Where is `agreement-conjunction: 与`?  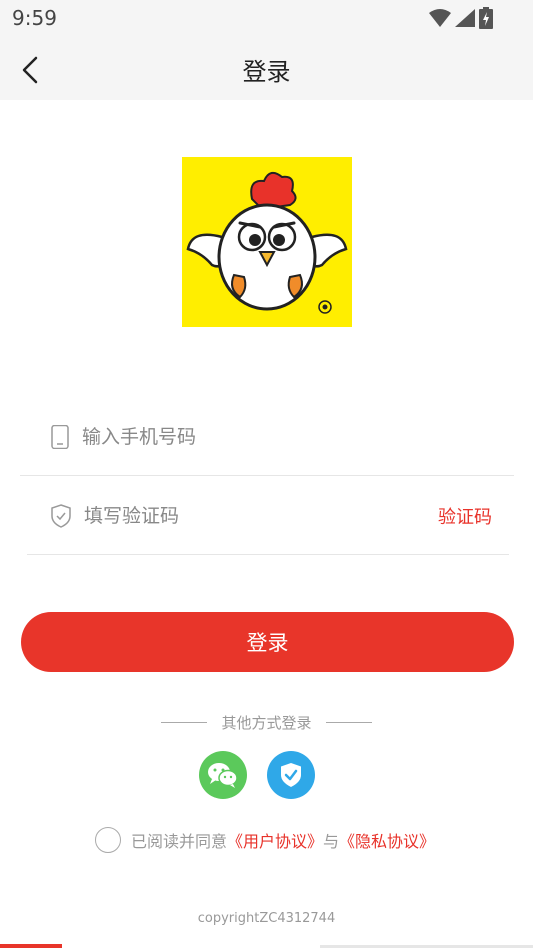 agreement-conjunction: 与 is located at coordinates (331, 841).